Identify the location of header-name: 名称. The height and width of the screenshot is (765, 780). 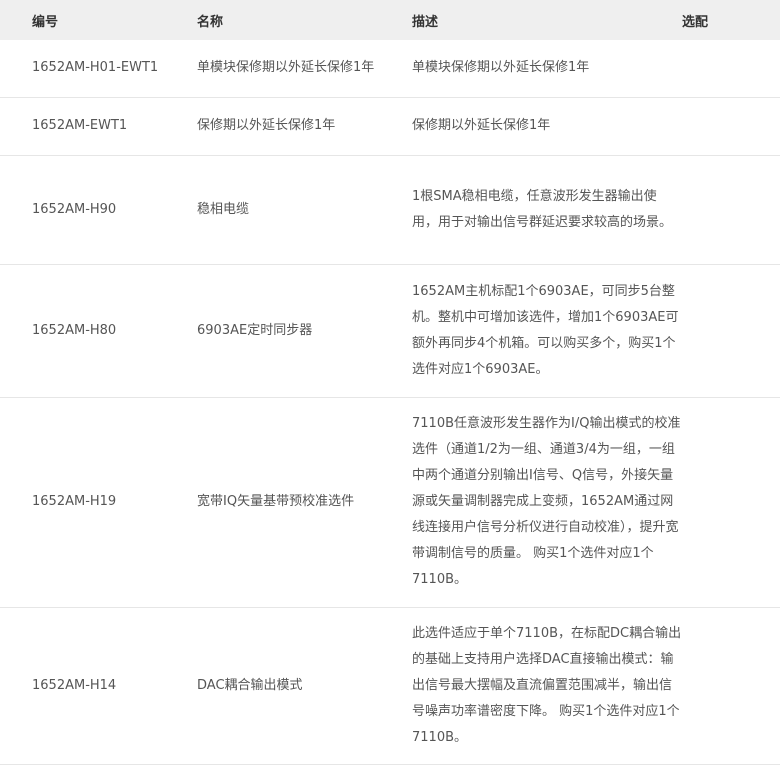
(210, 22).